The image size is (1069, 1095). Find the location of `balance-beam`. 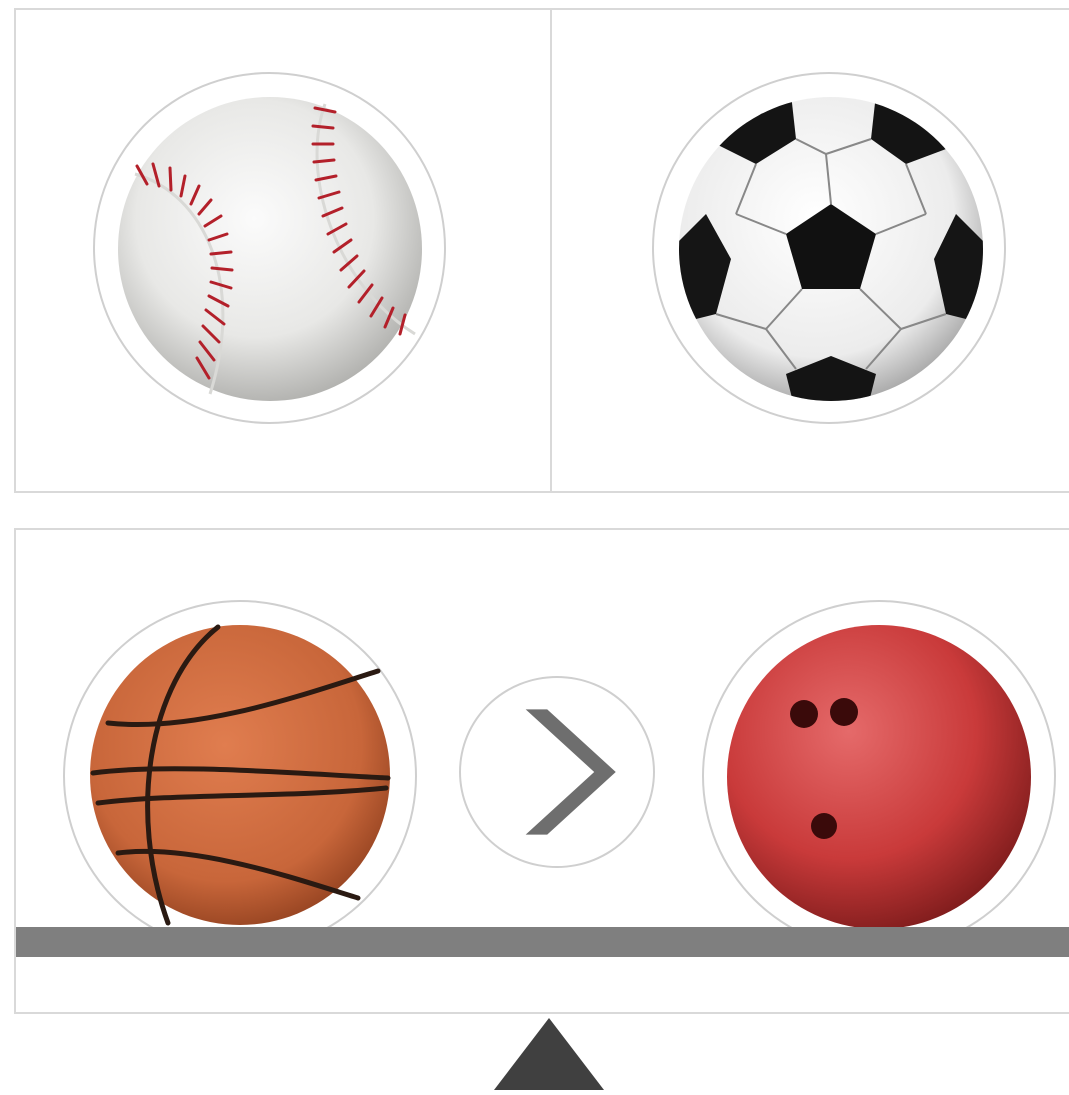

balance-beam is located at coordinates (542, 942).